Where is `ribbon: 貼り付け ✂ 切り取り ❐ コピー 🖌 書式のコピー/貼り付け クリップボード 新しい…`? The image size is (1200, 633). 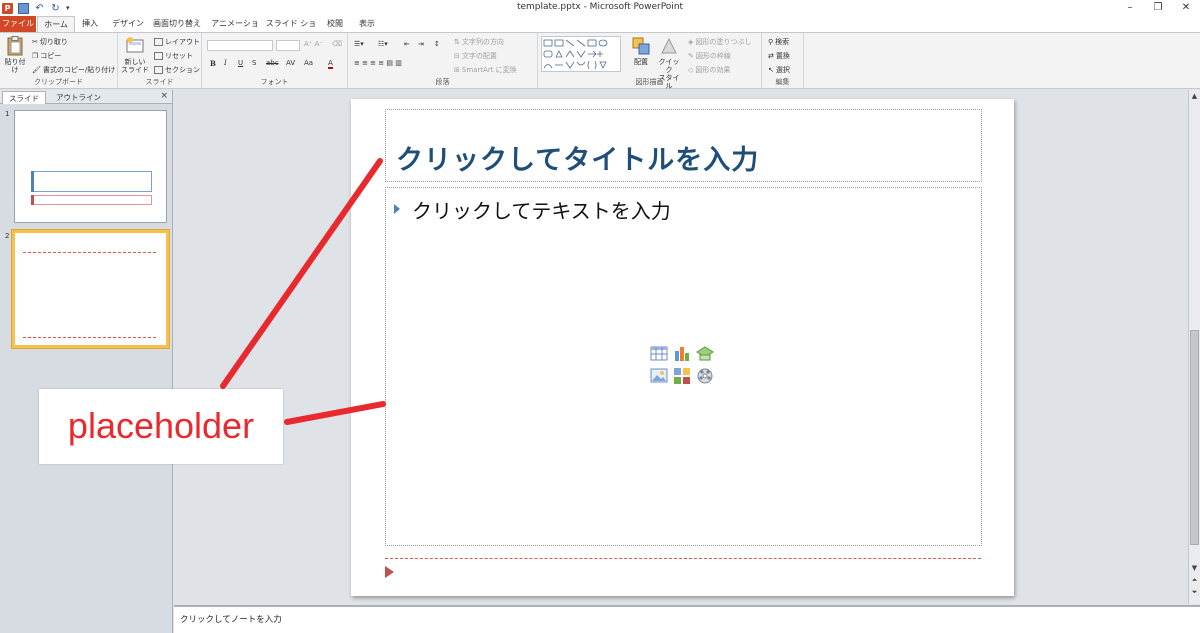 ribbon: 貼り付け ✂ 切り取り ❐ コピー 🖌 書式のコピー/貼り付け クリップボード 新しい… is located at coordinates (600, 61).